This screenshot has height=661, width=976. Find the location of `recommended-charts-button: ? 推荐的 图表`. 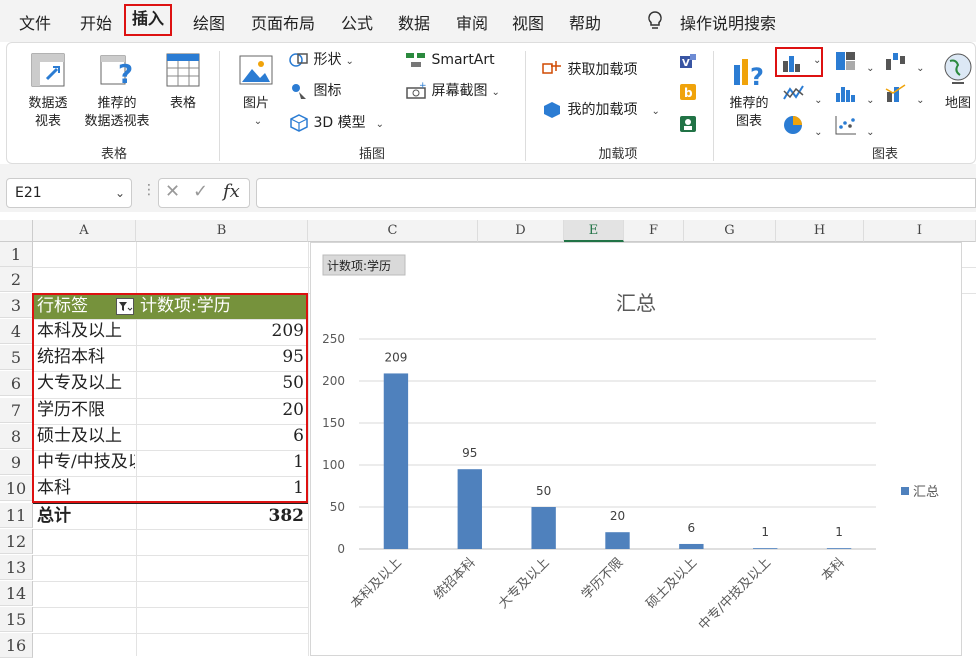

recommended-charts-button: ? 推荐的 图表 is located at coordinates (749, 91).